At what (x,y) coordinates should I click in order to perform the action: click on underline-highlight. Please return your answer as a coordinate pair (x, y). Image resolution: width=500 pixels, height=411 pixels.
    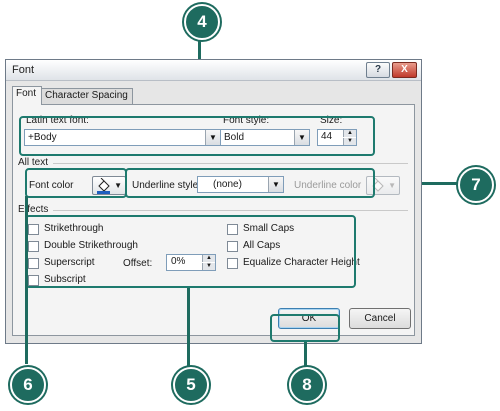
    Looking at the image, I should click on (250, 183).